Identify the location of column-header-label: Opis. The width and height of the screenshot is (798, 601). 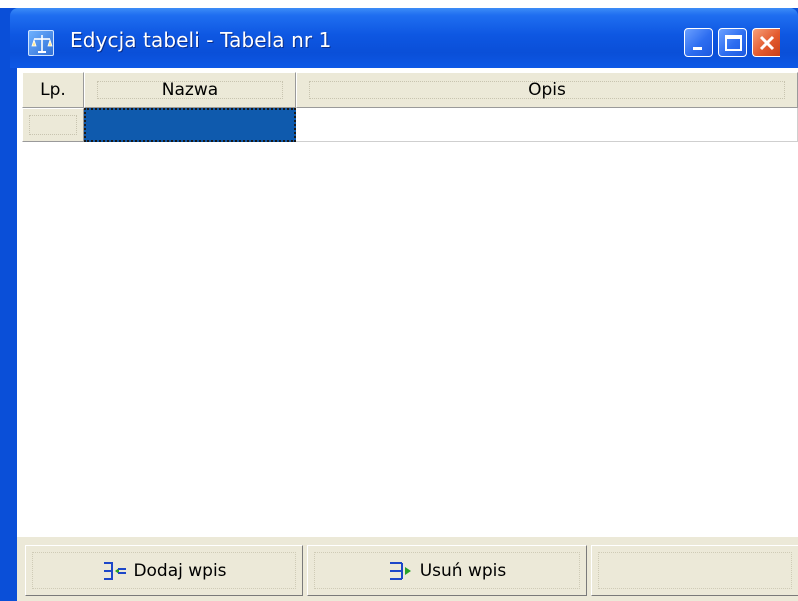
(547, 90).